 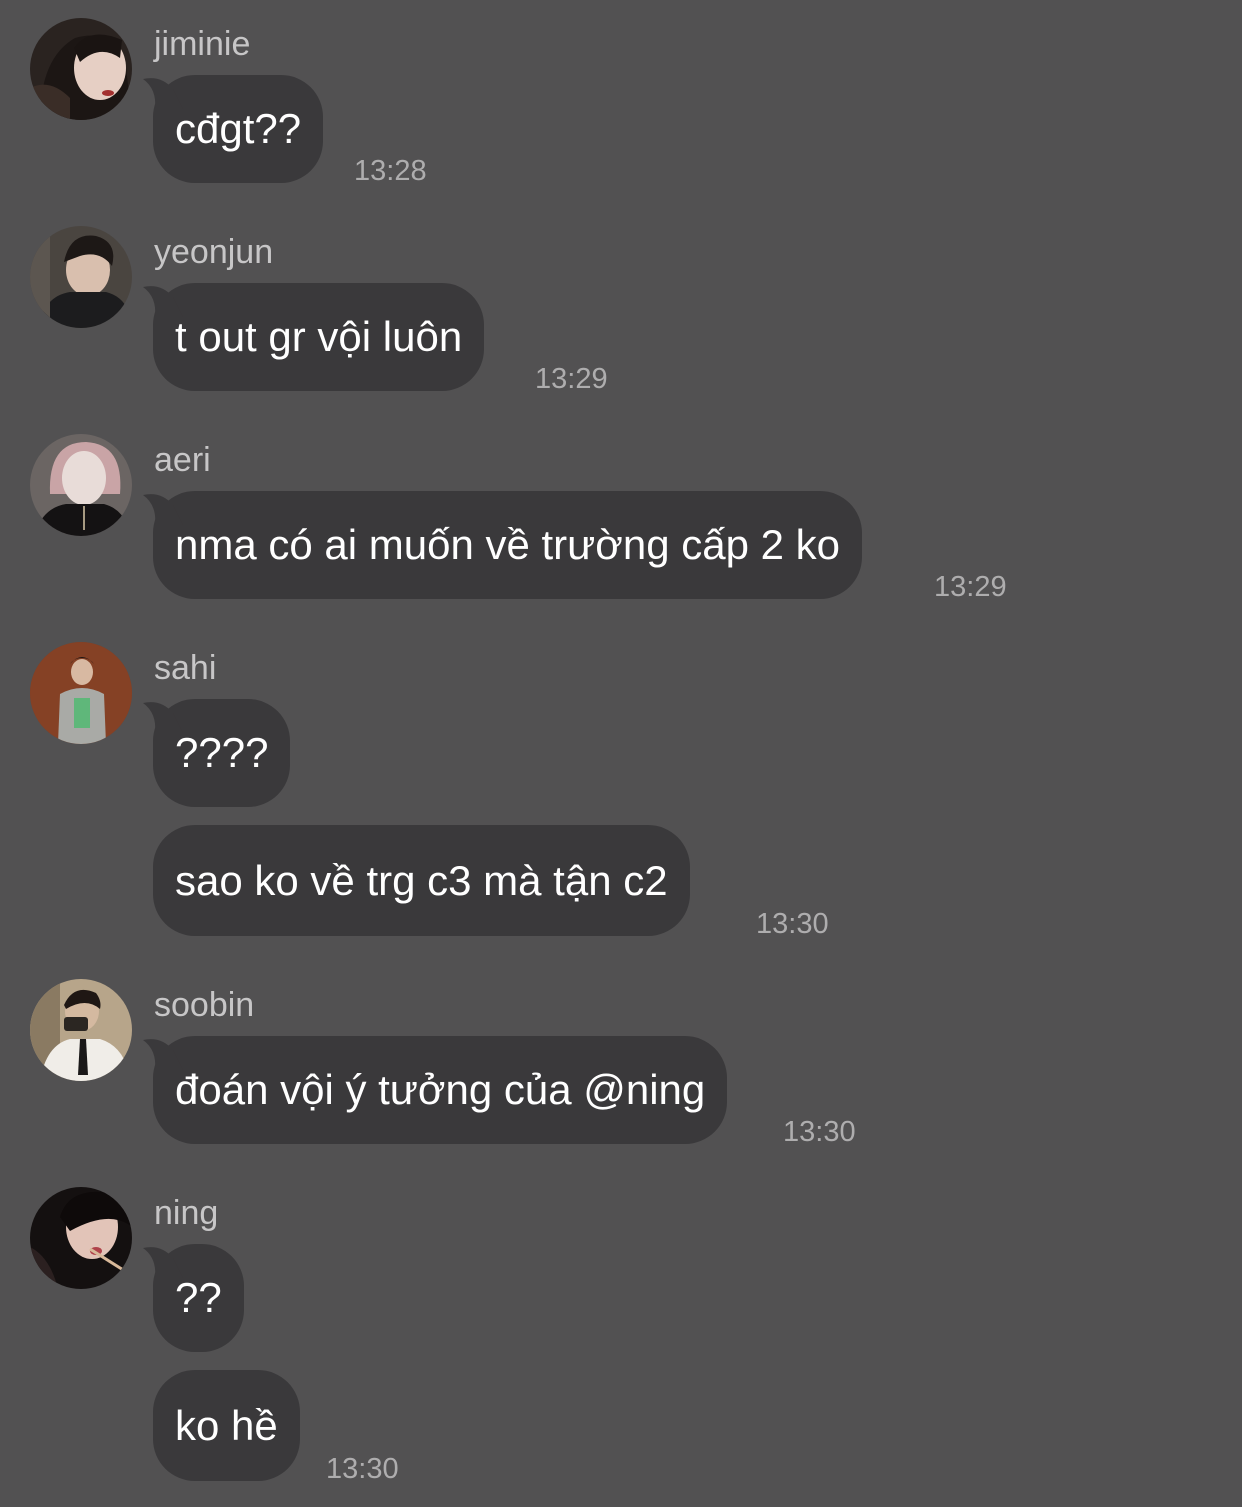 I want to click on message-bubble: ????, so click(x=217, y=753).